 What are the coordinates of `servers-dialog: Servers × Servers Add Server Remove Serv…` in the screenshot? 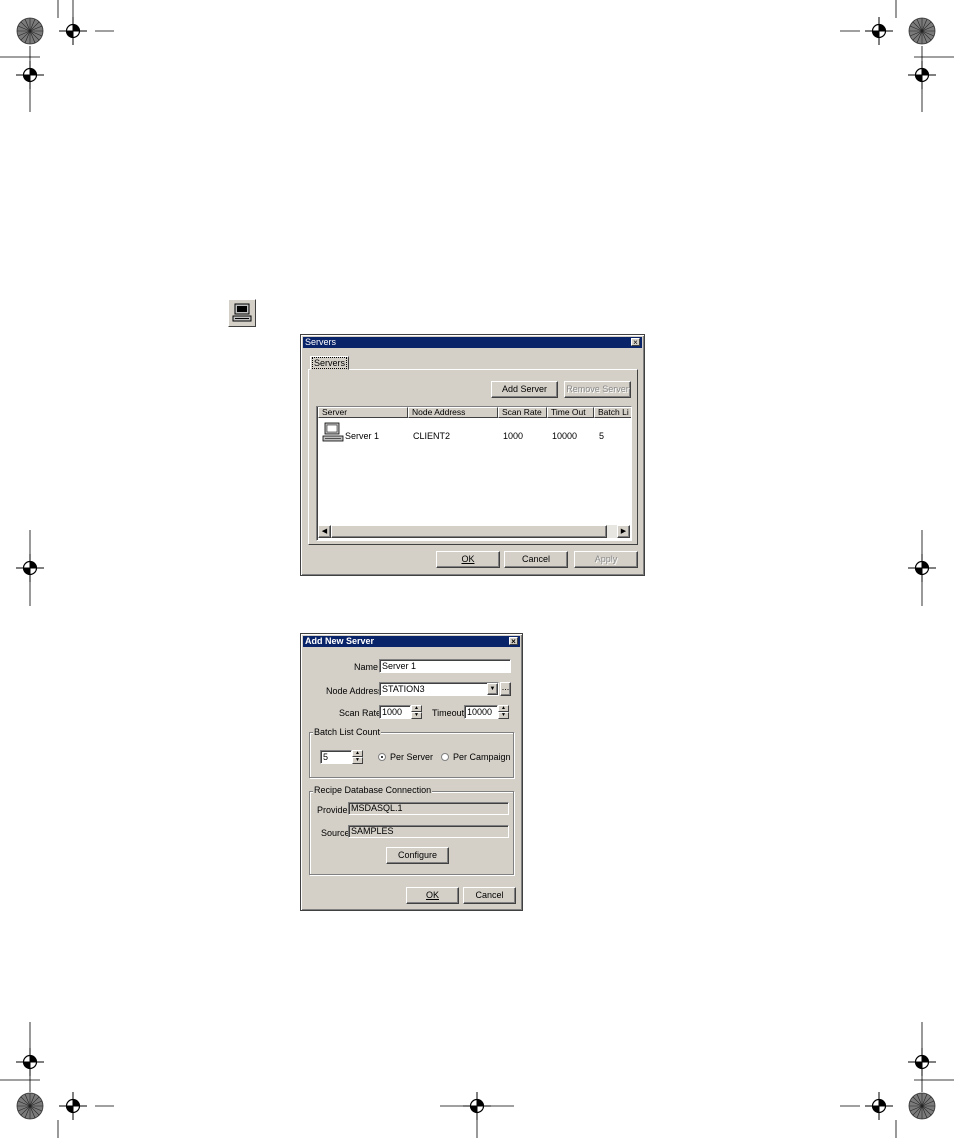 It's located at (472, 455).